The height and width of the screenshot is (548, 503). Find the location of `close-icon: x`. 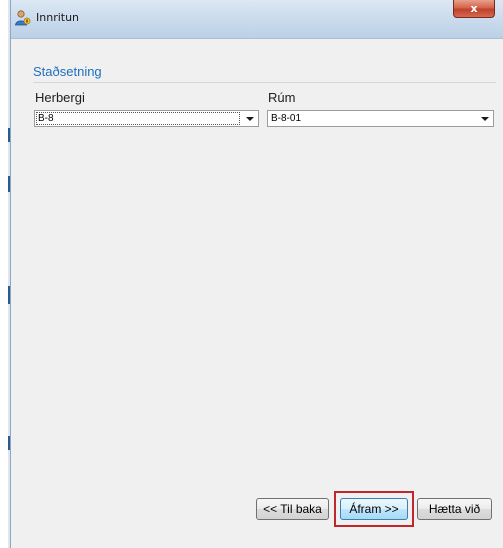

close-icon: x is located at coordinates (474, 8).